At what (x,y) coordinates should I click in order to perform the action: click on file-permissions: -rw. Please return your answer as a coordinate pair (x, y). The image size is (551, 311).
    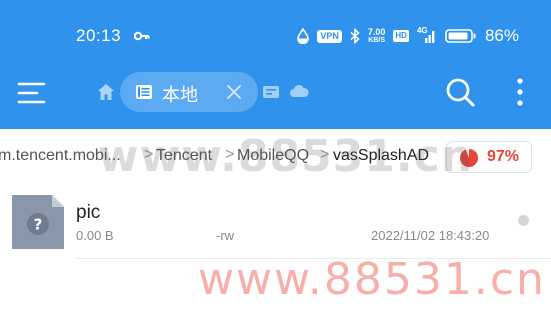
    Looking at the image, I should click on (225, 235).